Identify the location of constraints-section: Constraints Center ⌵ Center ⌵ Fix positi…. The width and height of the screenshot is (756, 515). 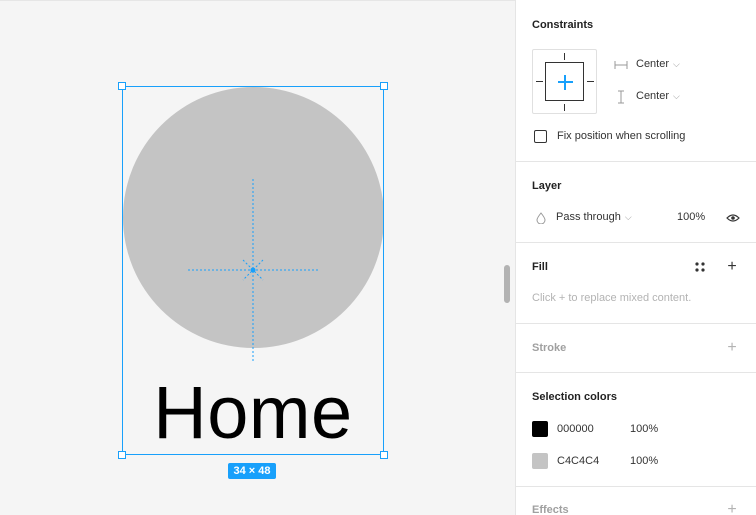
(636, 81).